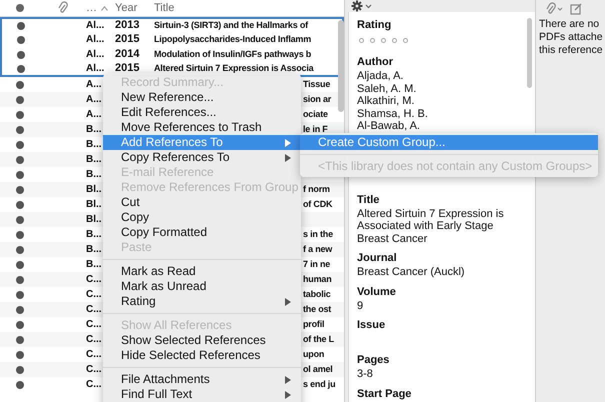 Image resolution: width=605 pixels, height=402 pixels. Describe the element at coordinates (317, 99) in the screenshot. I see `table-cell: sion ar` at that location.